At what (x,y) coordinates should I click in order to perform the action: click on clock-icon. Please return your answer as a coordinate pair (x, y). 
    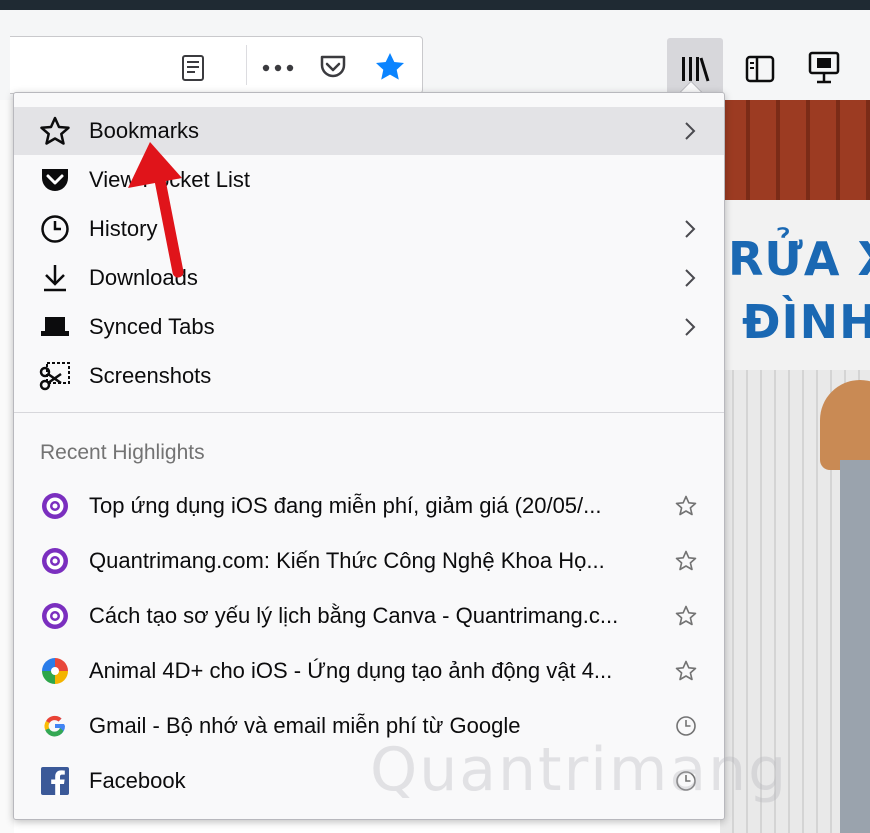
    Looking at the image, I should click on (55, 229).